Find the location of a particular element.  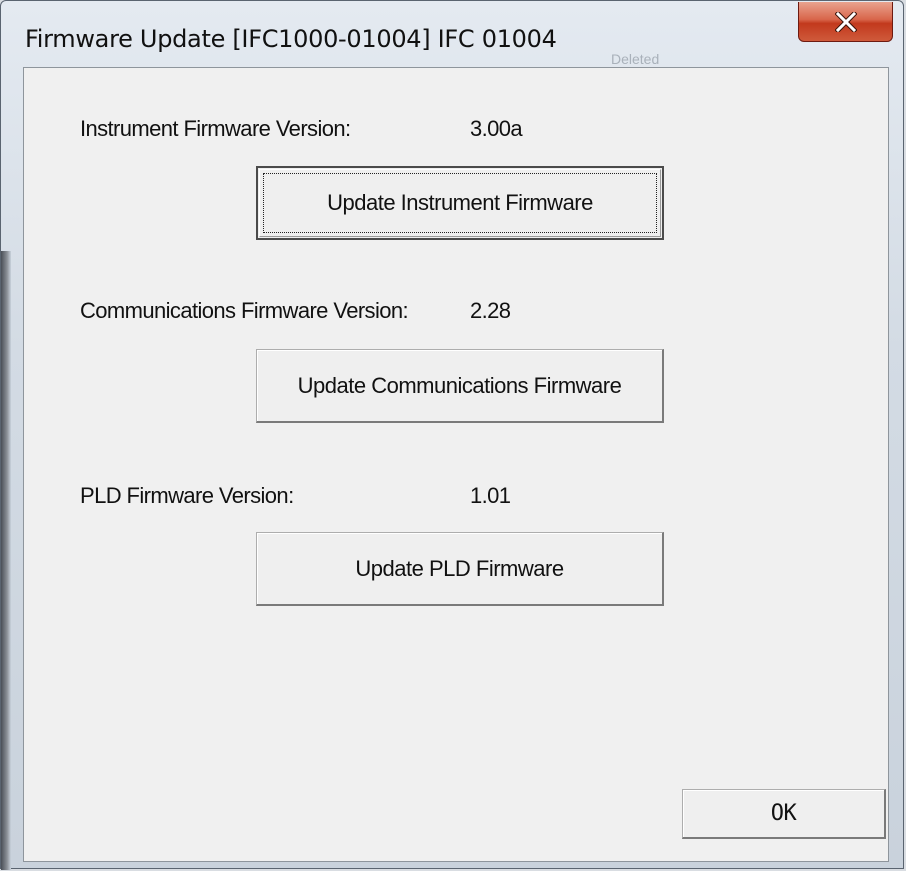

ok-button: OK is located at coordinates (784, 814).